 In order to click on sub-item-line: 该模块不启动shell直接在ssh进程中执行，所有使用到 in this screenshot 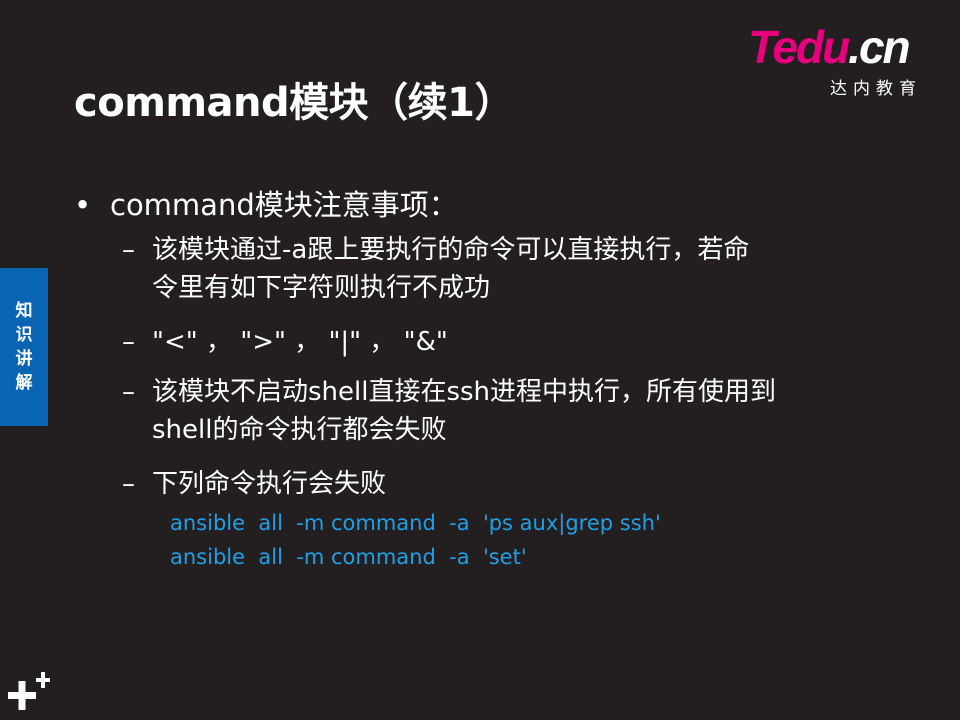, I will do `click(464, 392)`.